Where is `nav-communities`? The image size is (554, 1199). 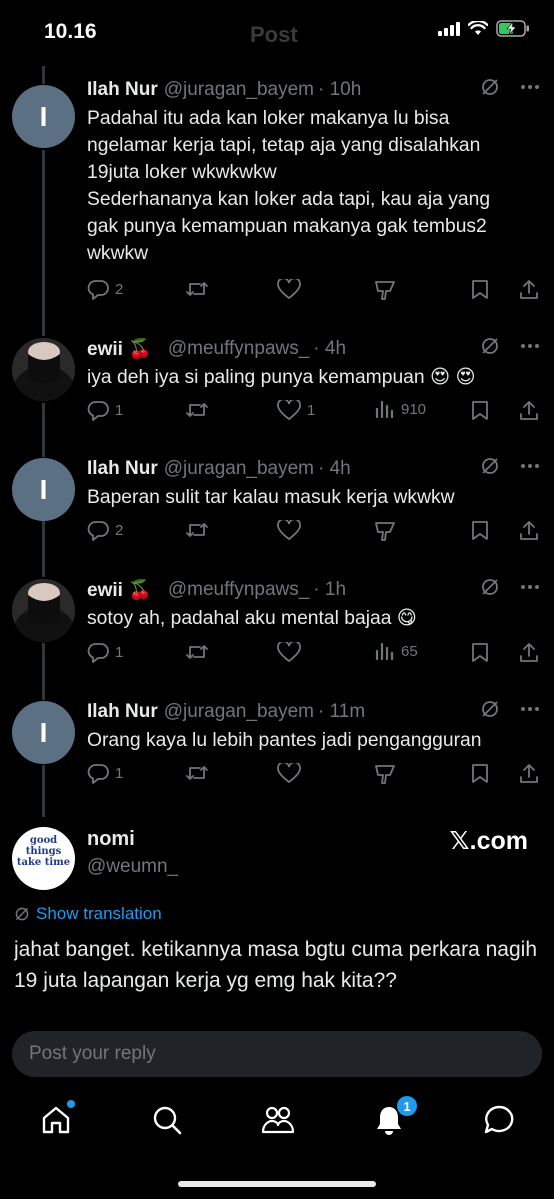
nav-communities is located at coordinates (278, 1120).